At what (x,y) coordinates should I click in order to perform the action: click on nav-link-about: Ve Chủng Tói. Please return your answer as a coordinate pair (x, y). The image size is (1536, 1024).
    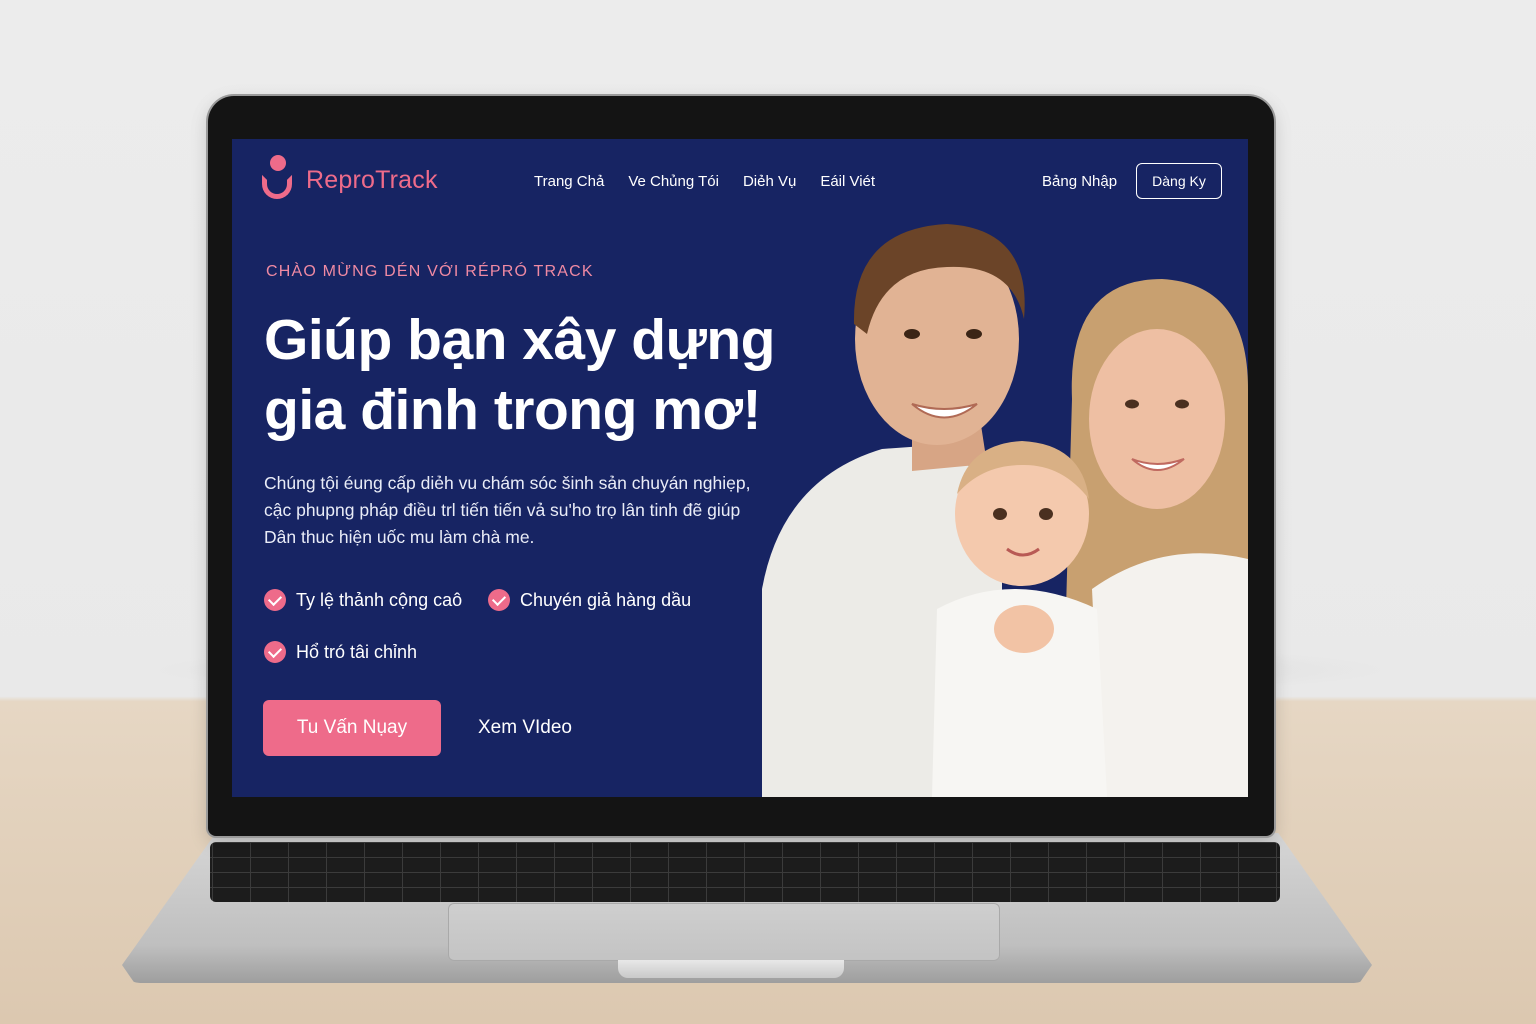
    Looking at the image, I should click on (673, 181).